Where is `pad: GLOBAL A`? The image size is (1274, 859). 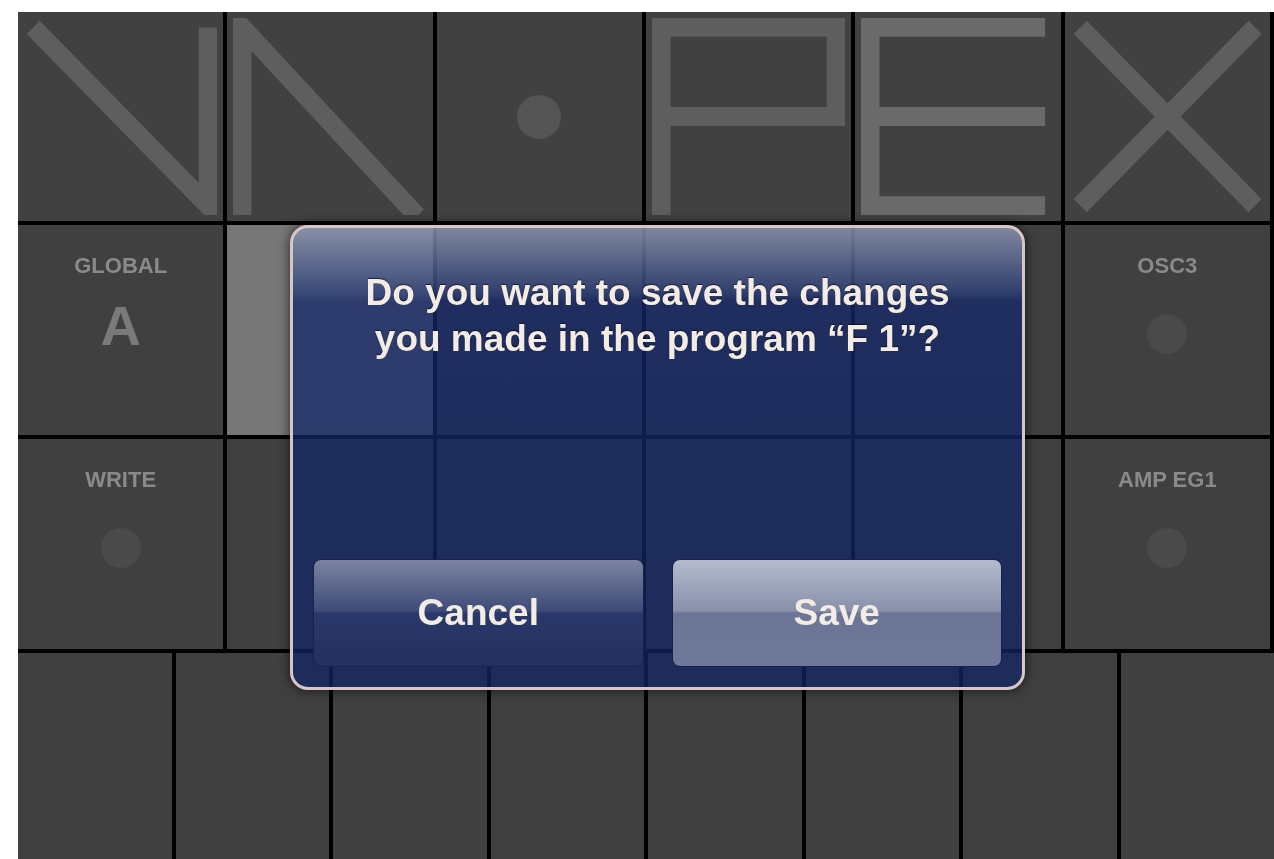
pad: GLOBAL A is located at coordinates (121, 330).